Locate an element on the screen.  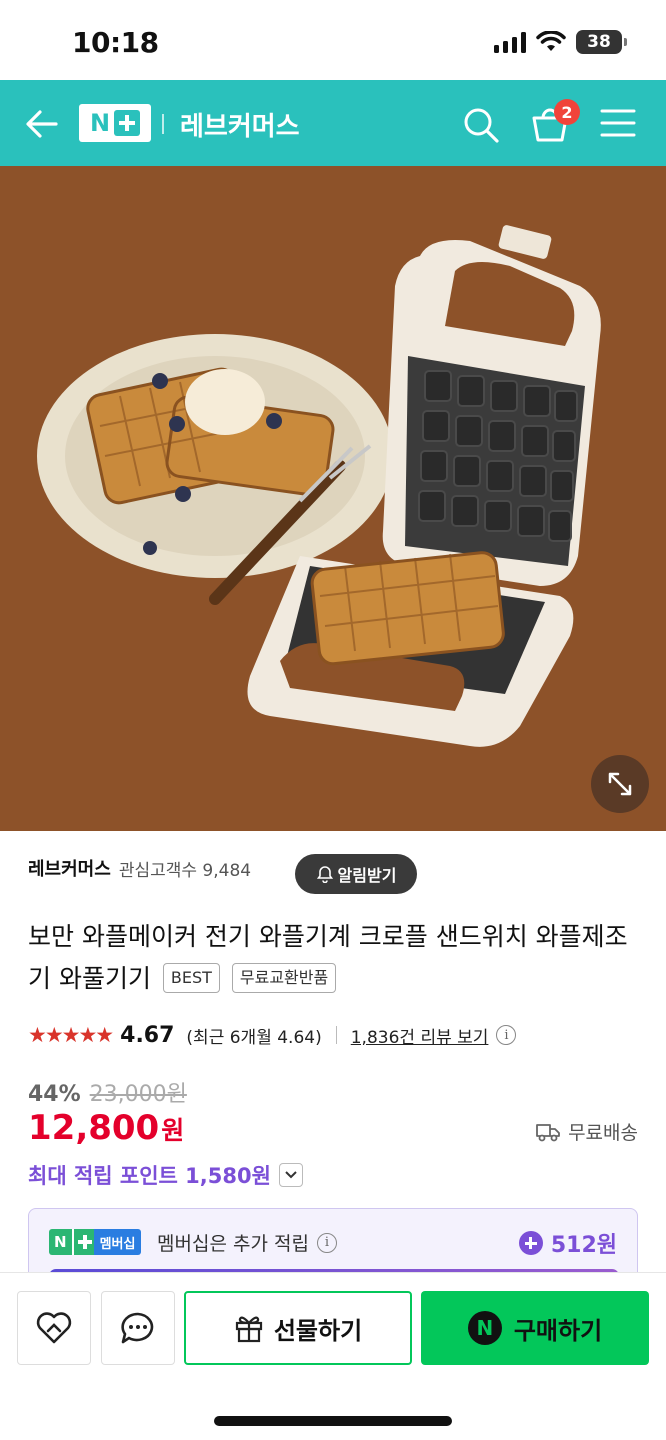
gift-icon is located at coordinates (248, 1329).